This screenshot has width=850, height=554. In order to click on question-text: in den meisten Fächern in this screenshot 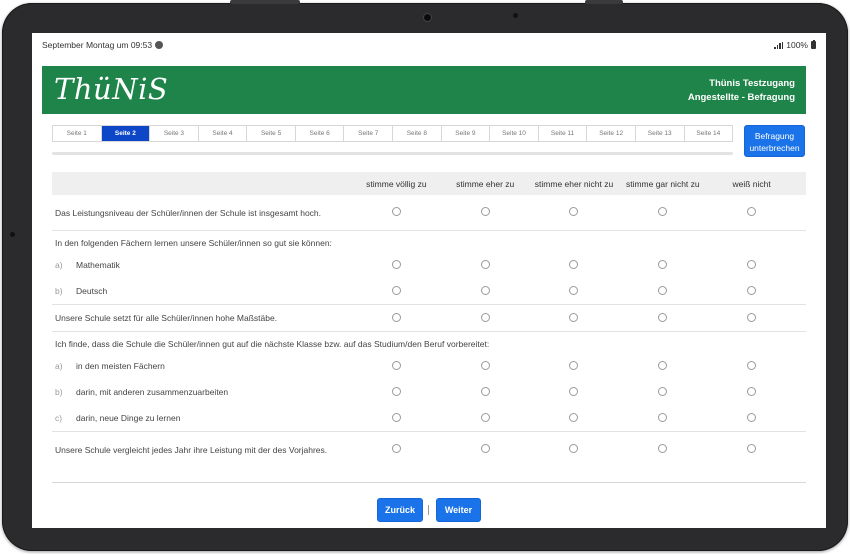, I will do `click(120, 366)`.